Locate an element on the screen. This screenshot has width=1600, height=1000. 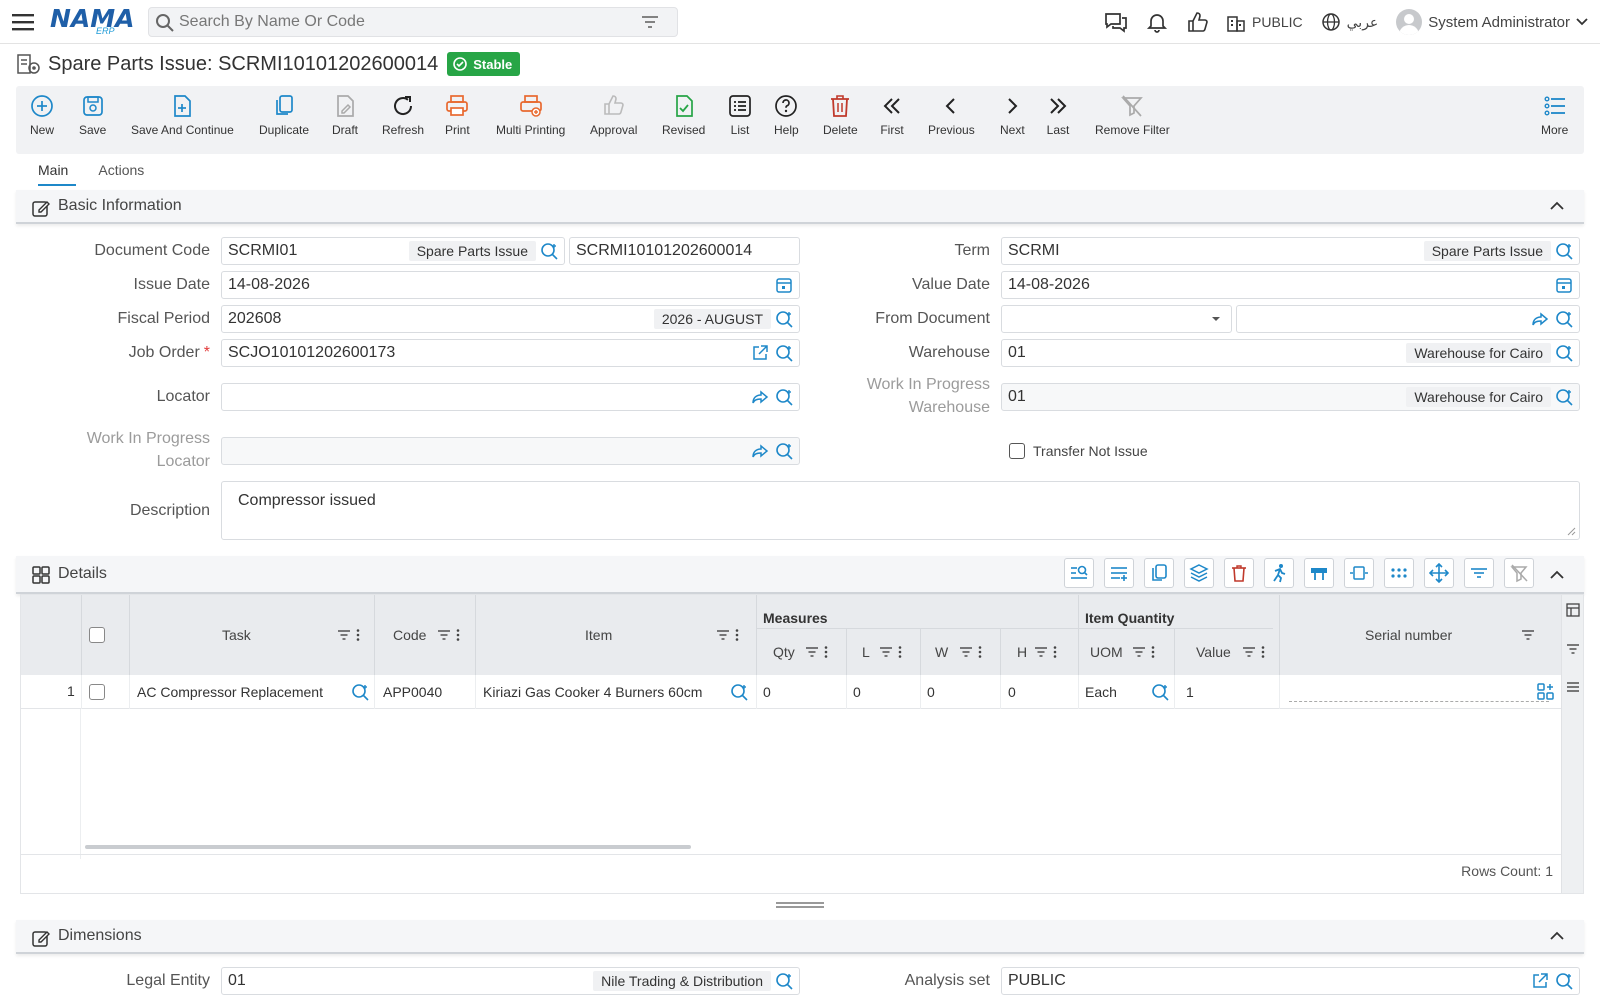
help-button: Help is located at coordinates (786, 115).